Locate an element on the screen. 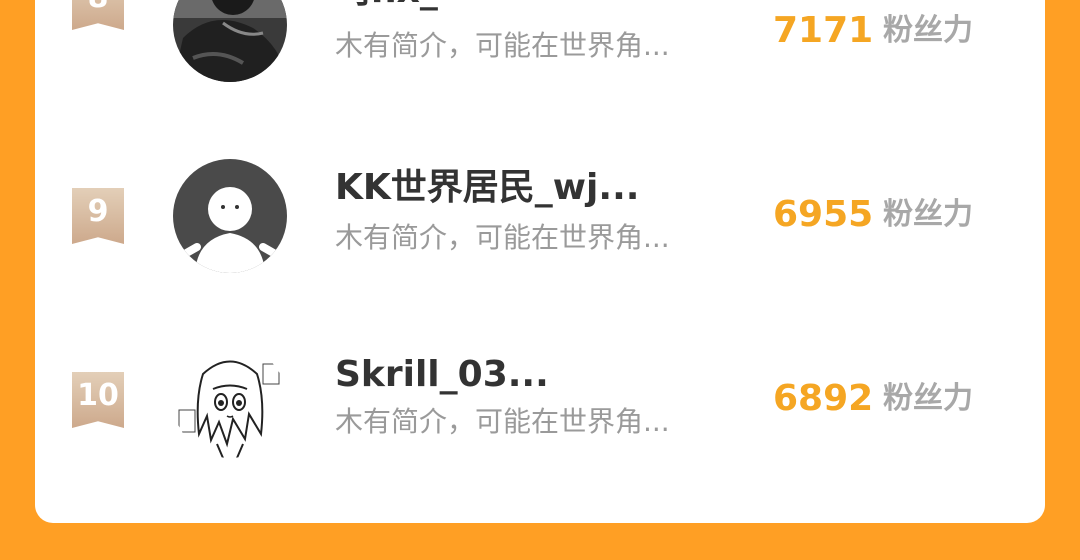 The height and width of the screenshot is (560, 1080). fan-score: 7171 is located at coordinates (823, 30).